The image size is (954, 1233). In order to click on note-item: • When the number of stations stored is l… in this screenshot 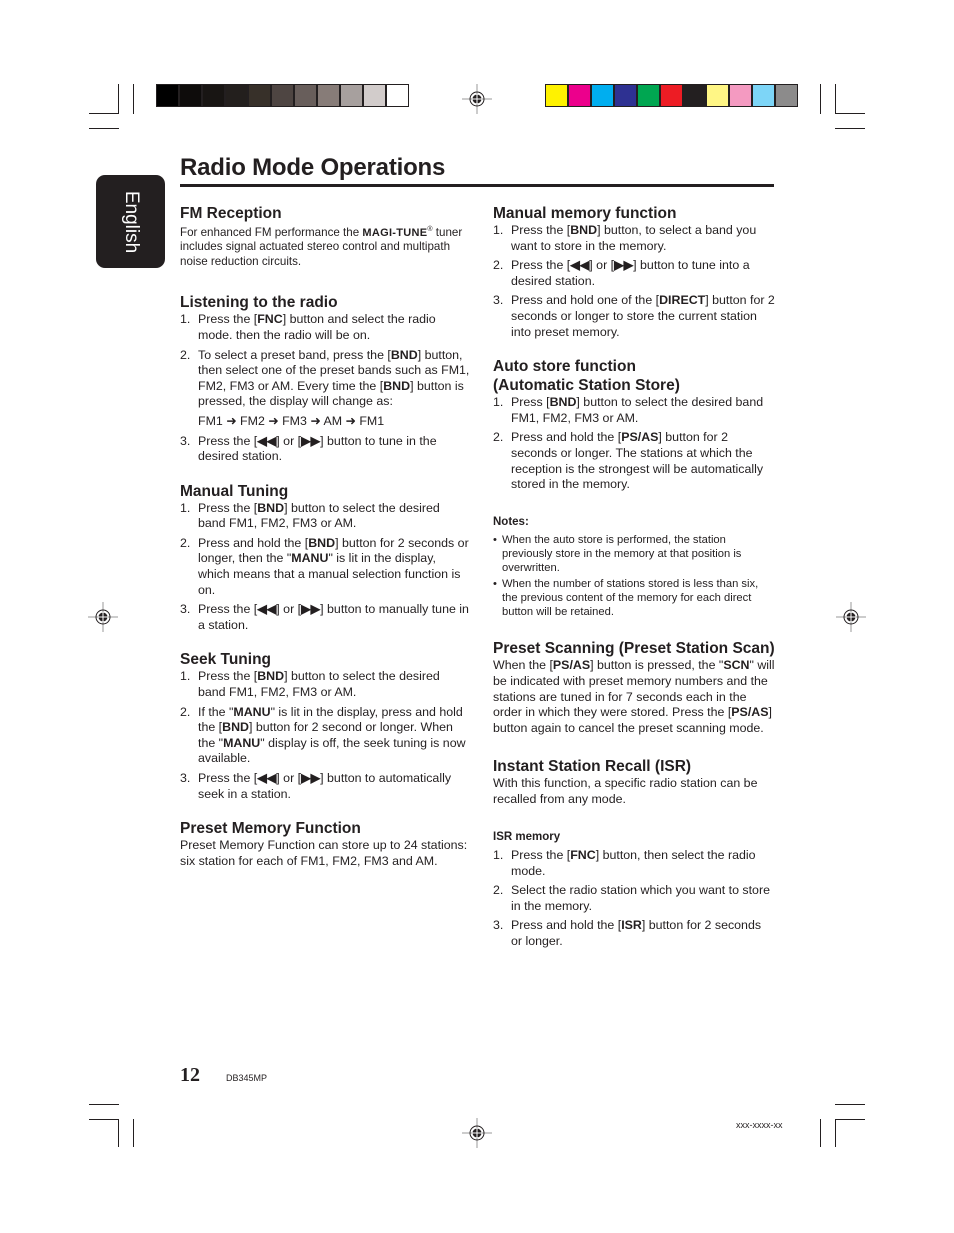, I will do `click(634, 598)`.